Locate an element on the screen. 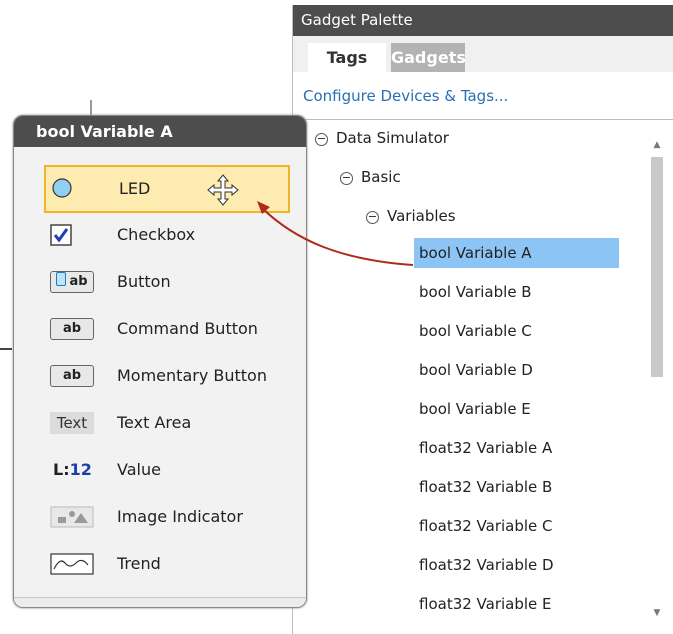  tree-item-float32-variable-d: float32 Variable D is located at coordinates (486, 565).